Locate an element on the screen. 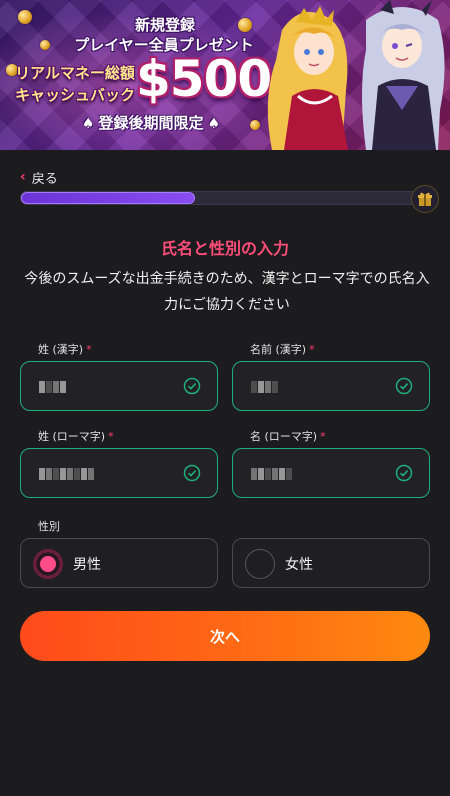  last-name-roman-label: 姓 (ローマ字) * is located at coordinates (76, 436).